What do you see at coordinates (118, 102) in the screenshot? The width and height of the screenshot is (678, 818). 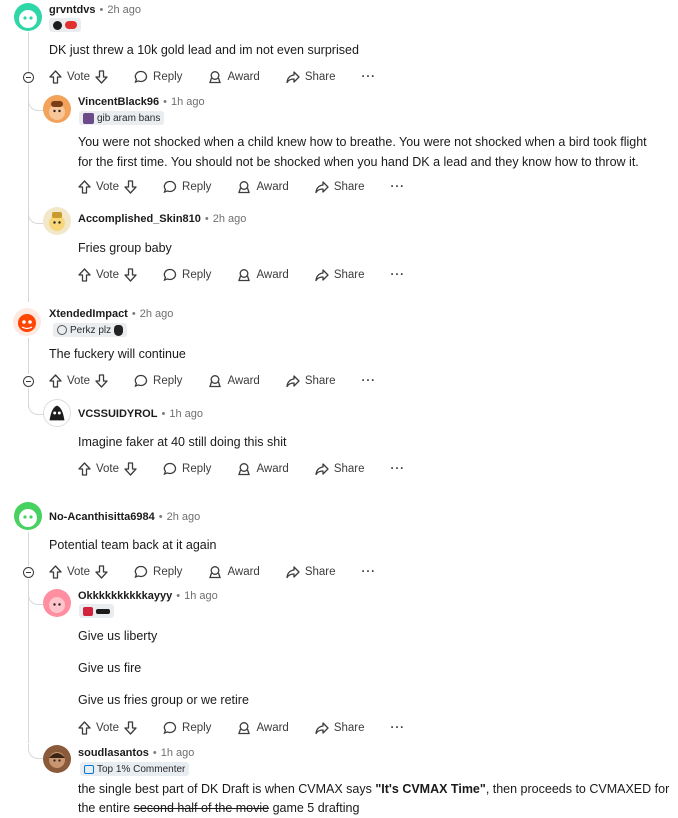 I see `author-name: VincentBlack96` at bounding box center [118, 102].